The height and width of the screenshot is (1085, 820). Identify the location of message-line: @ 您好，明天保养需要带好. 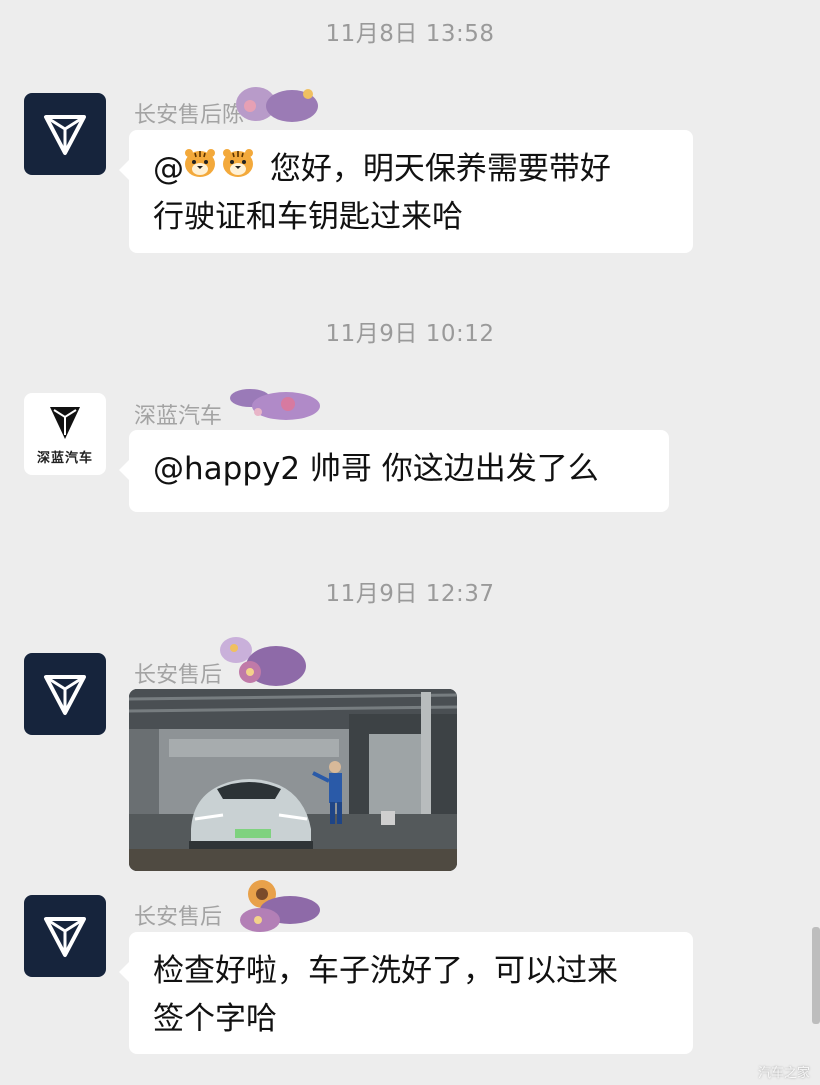
(411, 169).